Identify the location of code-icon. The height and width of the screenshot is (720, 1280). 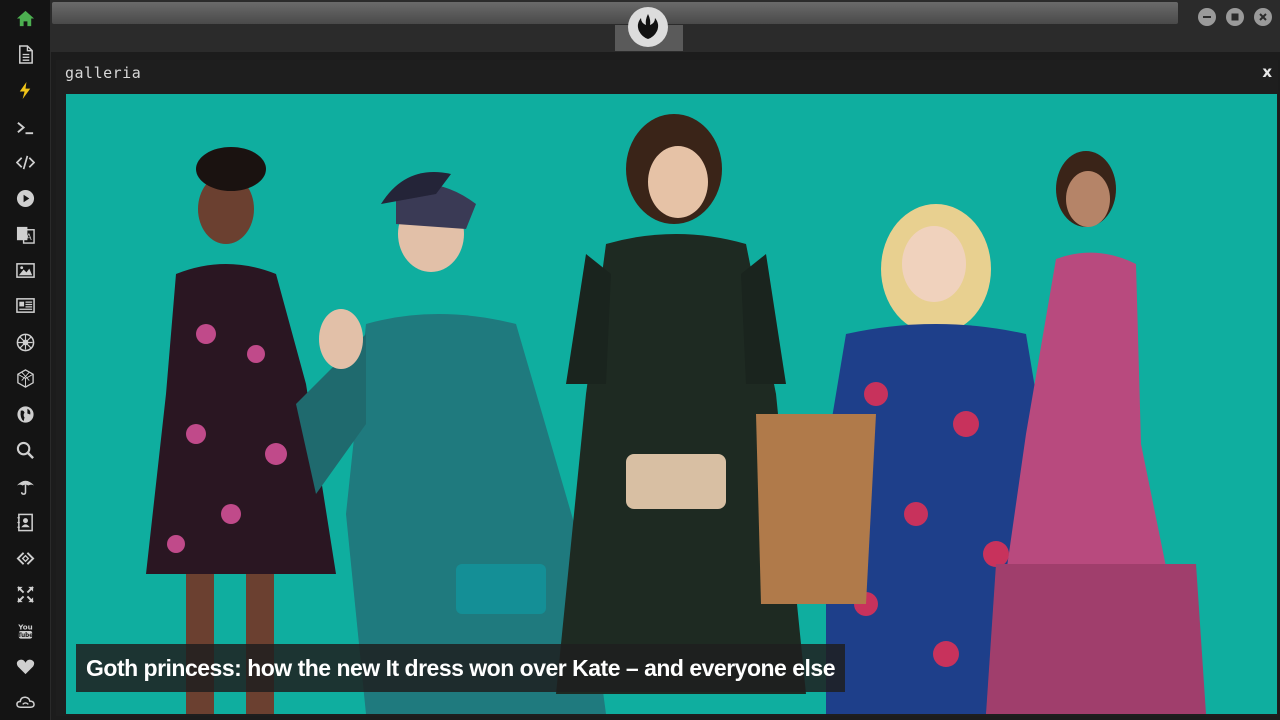
(25, 162).